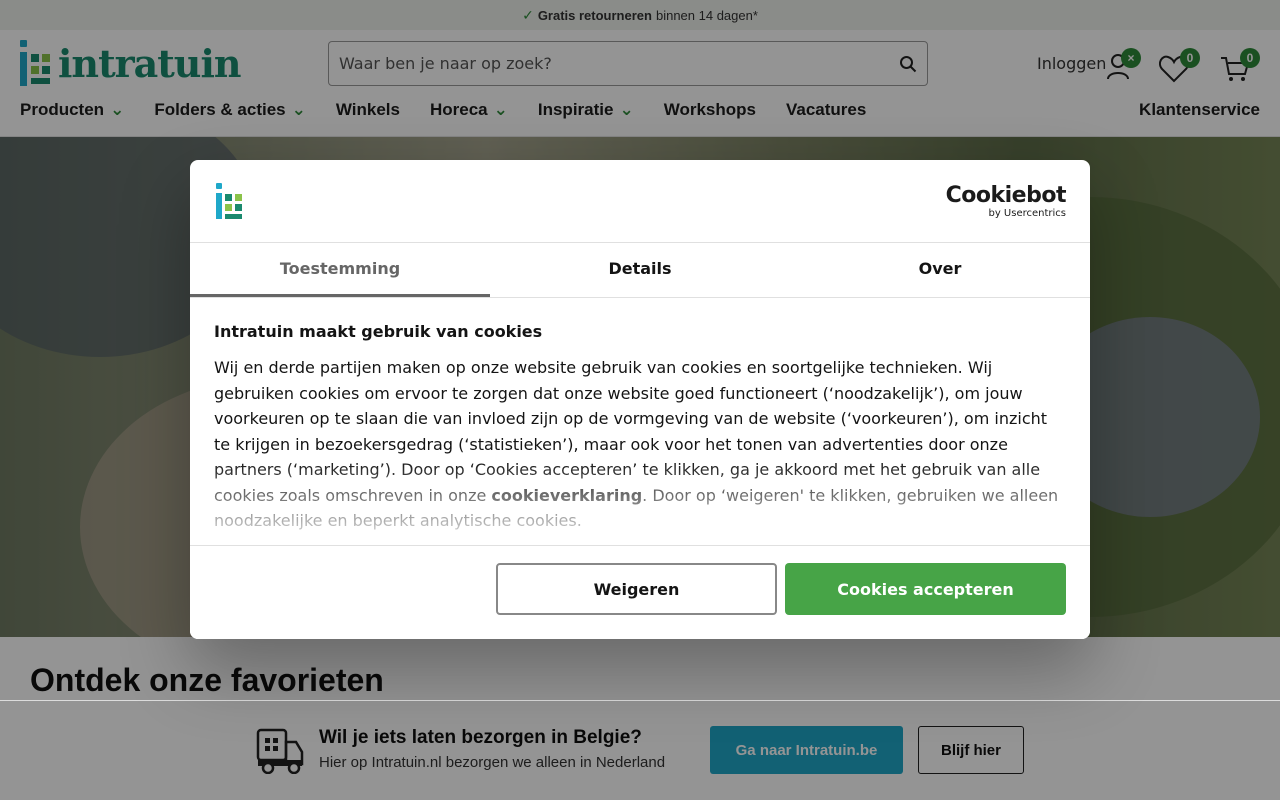 The height and width of the screenshot is (800, 1280). What do you see at coordinates (636, 589) in the screenshot?
I see `refuse-cookies-button: Weigeren` at bounding box center [636, 589].